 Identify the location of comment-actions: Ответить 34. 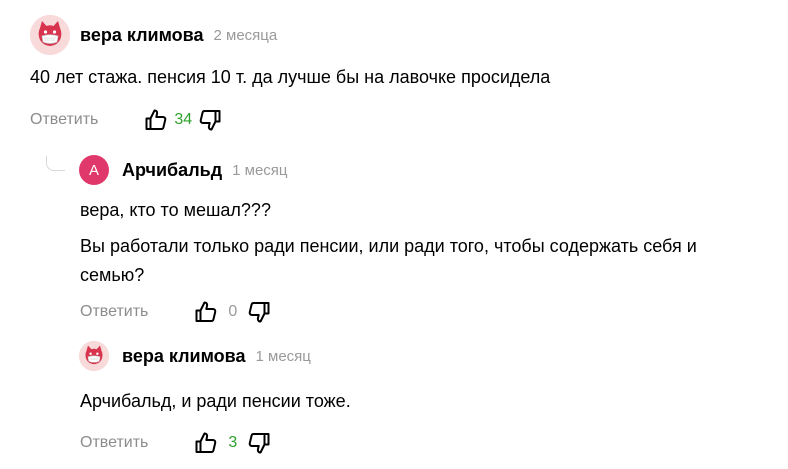
(126, 120).